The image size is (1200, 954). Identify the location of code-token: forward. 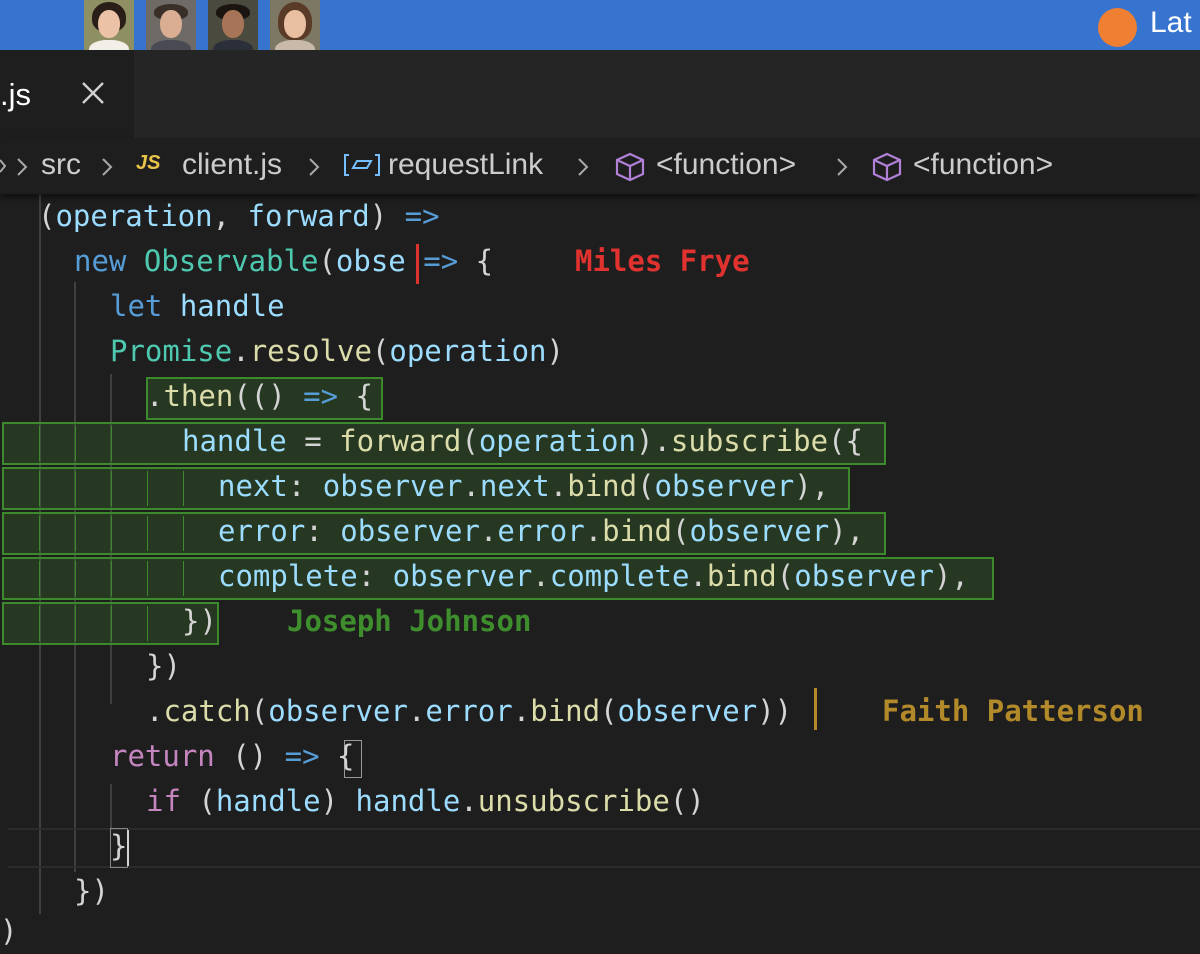
(400, 441).